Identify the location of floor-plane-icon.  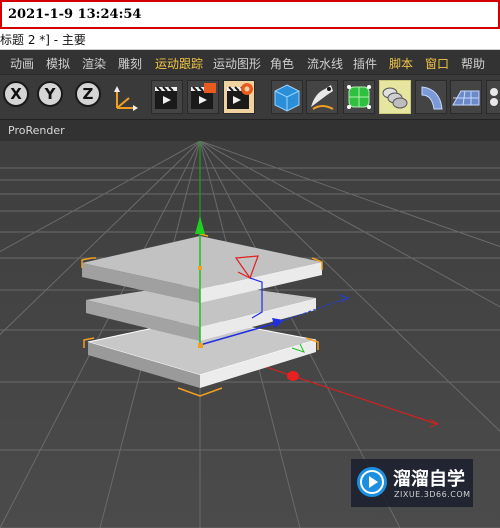
(466, 98).